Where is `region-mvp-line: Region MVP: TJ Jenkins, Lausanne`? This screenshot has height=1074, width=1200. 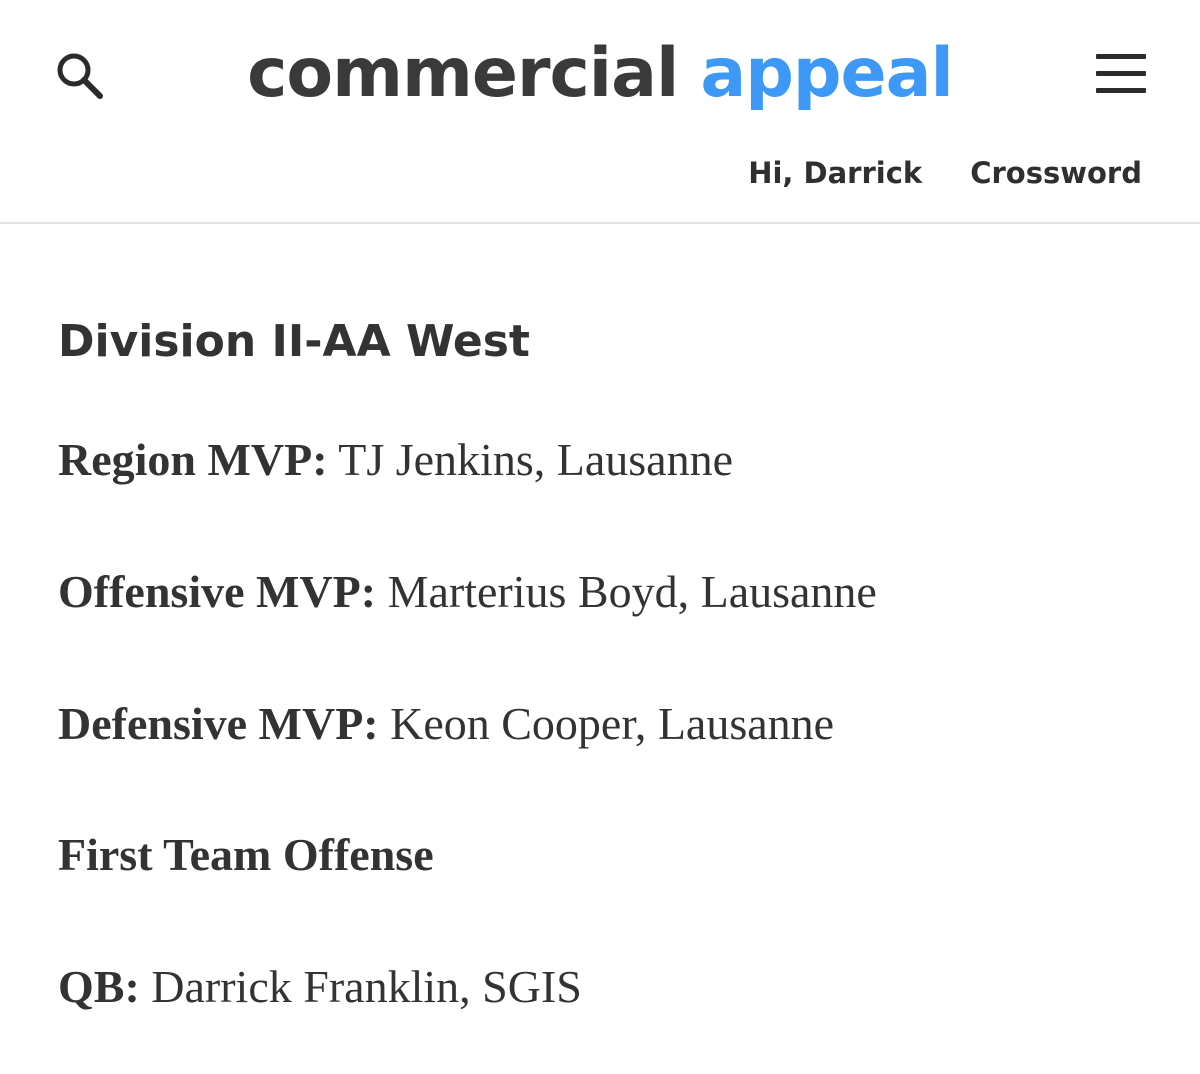
region-mvp-line: Region MVP: TJ Jenkins, Lausanne is located at coordinates (395, 460).